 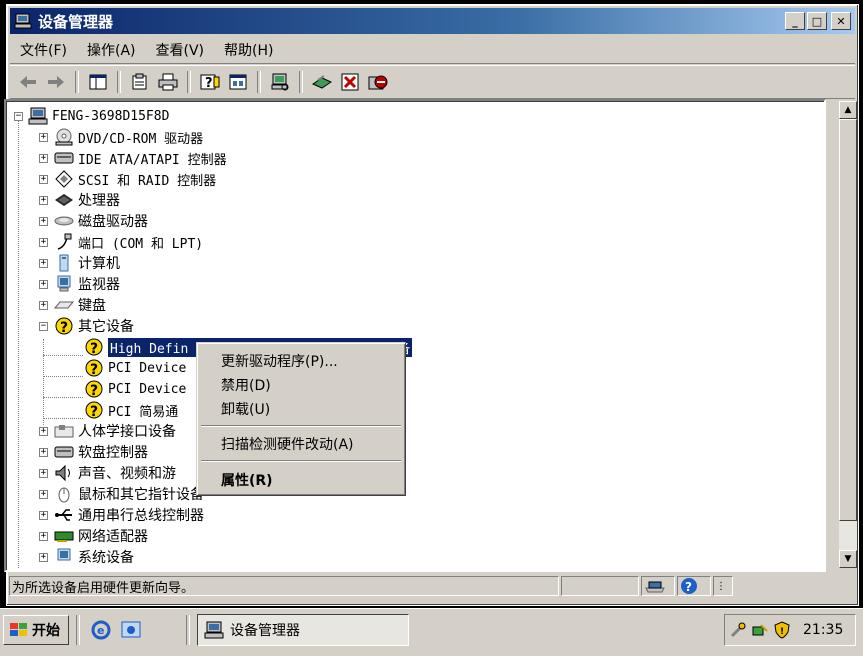 I want to click on collapse-toggle: −, so click(x=43, y=326).